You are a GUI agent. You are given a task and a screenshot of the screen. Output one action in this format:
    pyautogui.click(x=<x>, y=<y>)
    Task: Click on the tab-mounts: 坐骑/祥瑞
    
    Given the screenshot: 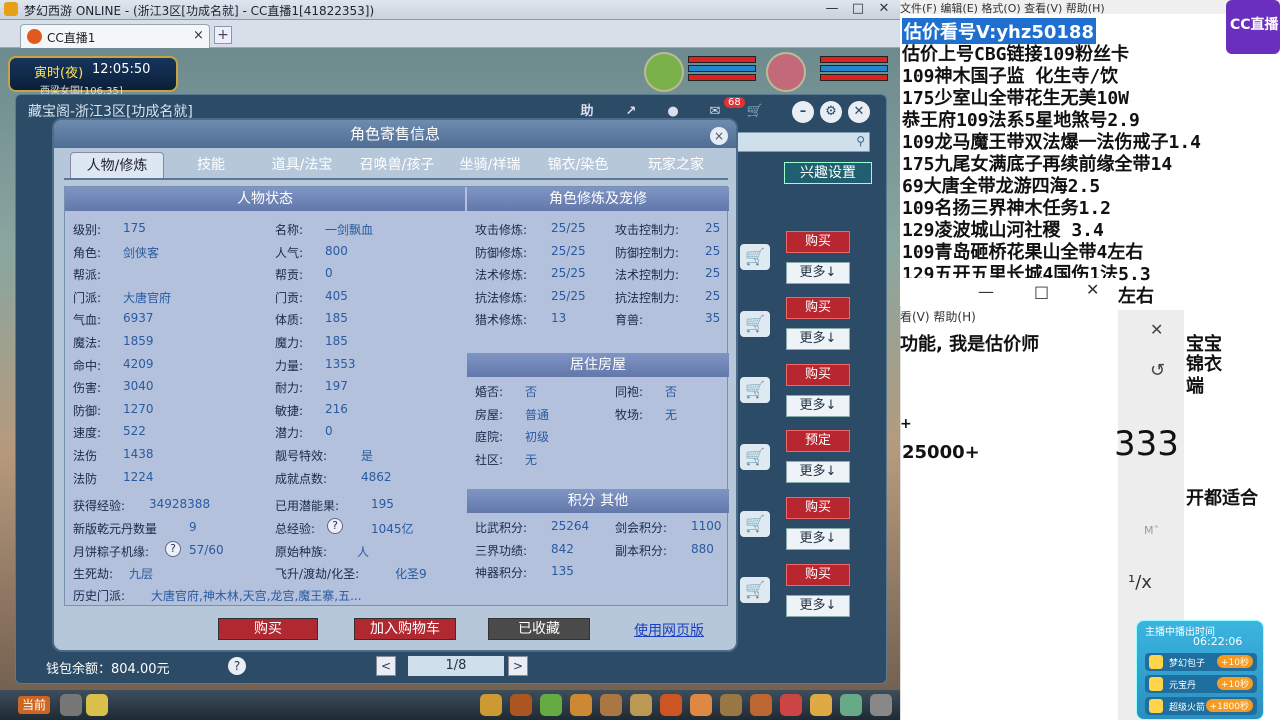 What is the action you would take?
    pyautogui.click(x=490, y=165)
    